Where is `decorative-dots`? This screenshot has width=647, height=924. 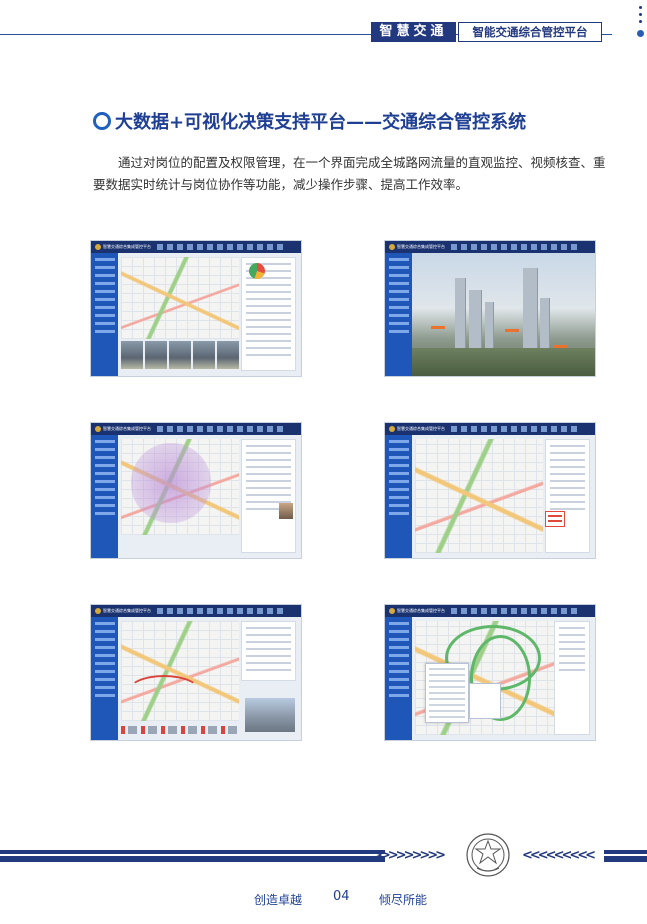 decorative-dots is located at coordinates (641, 16).